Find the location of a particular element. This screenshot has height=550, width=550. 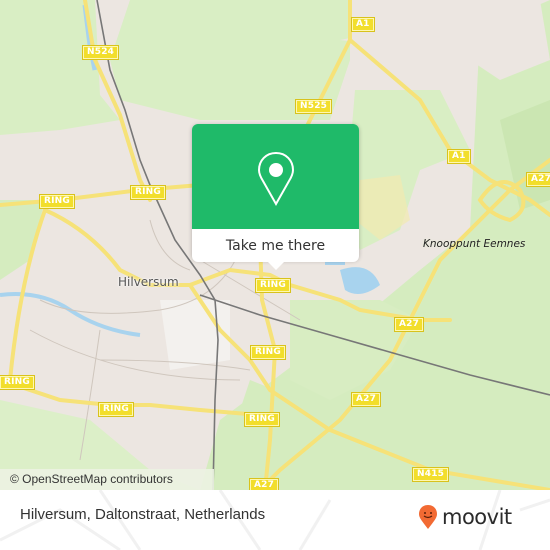

road-shield-n415: N415 is located at coordinates (431, 474).